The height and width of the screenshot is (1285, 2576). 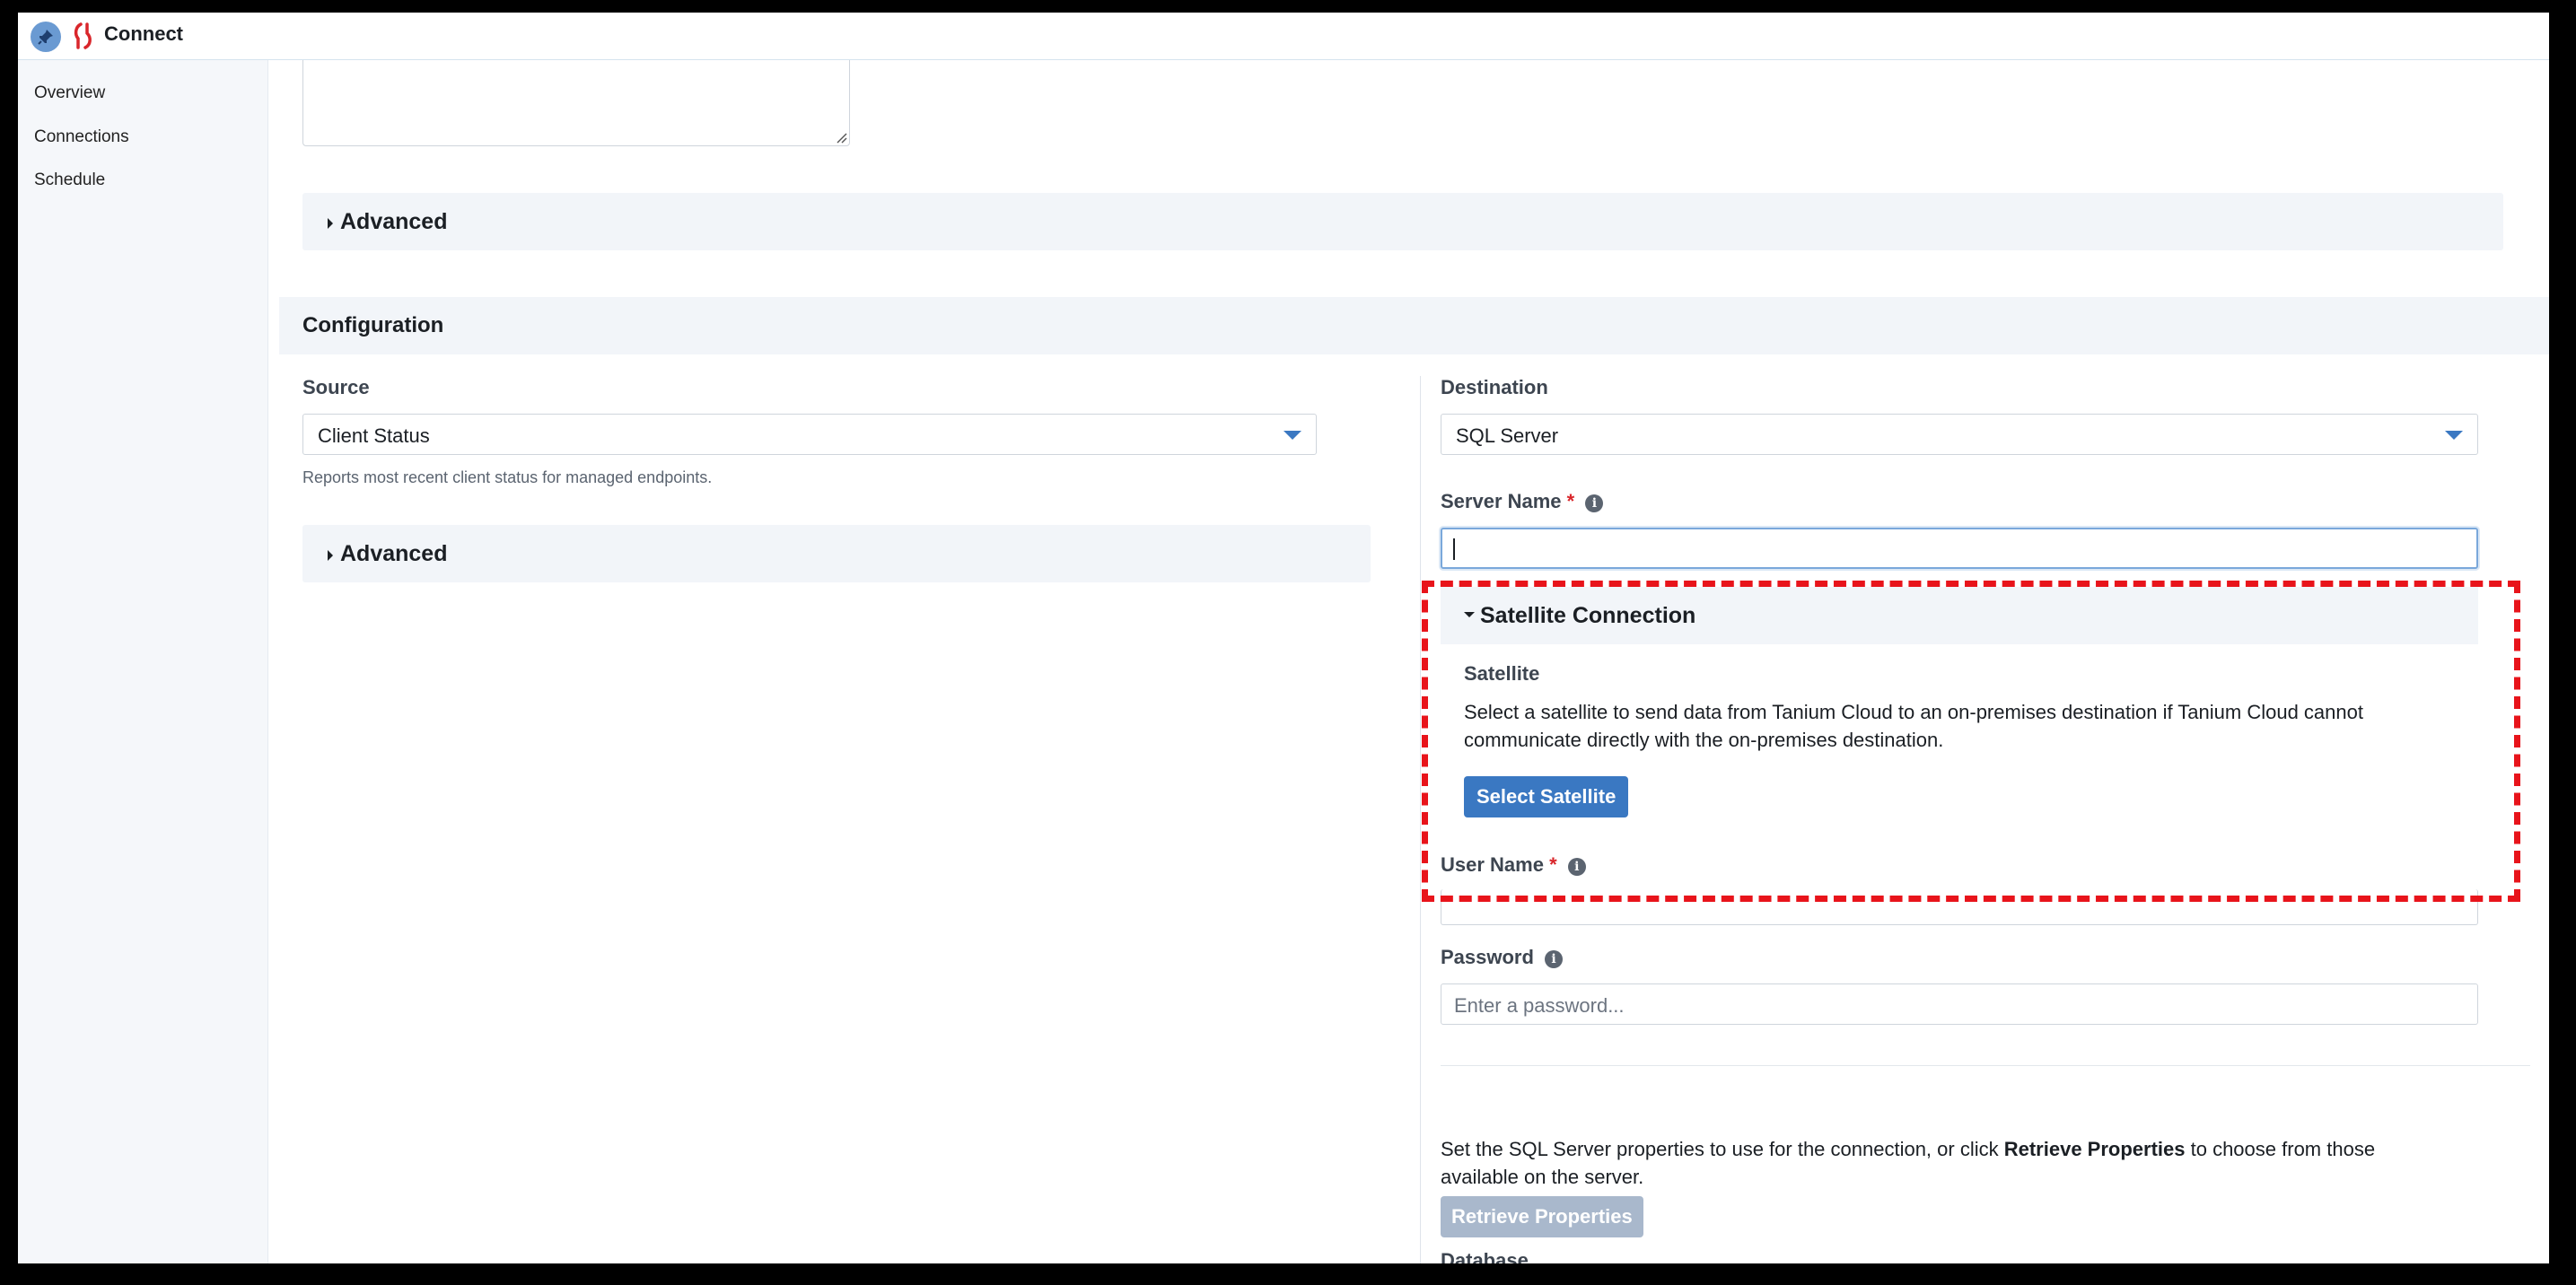 I want to click on connect-logo-icon, so click(x=84, y=38).